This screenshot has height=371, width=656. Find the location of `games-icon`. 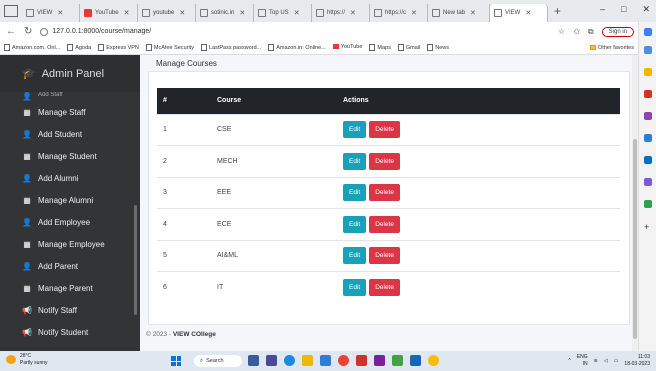

games-icon is located at coordinates (648, 116).